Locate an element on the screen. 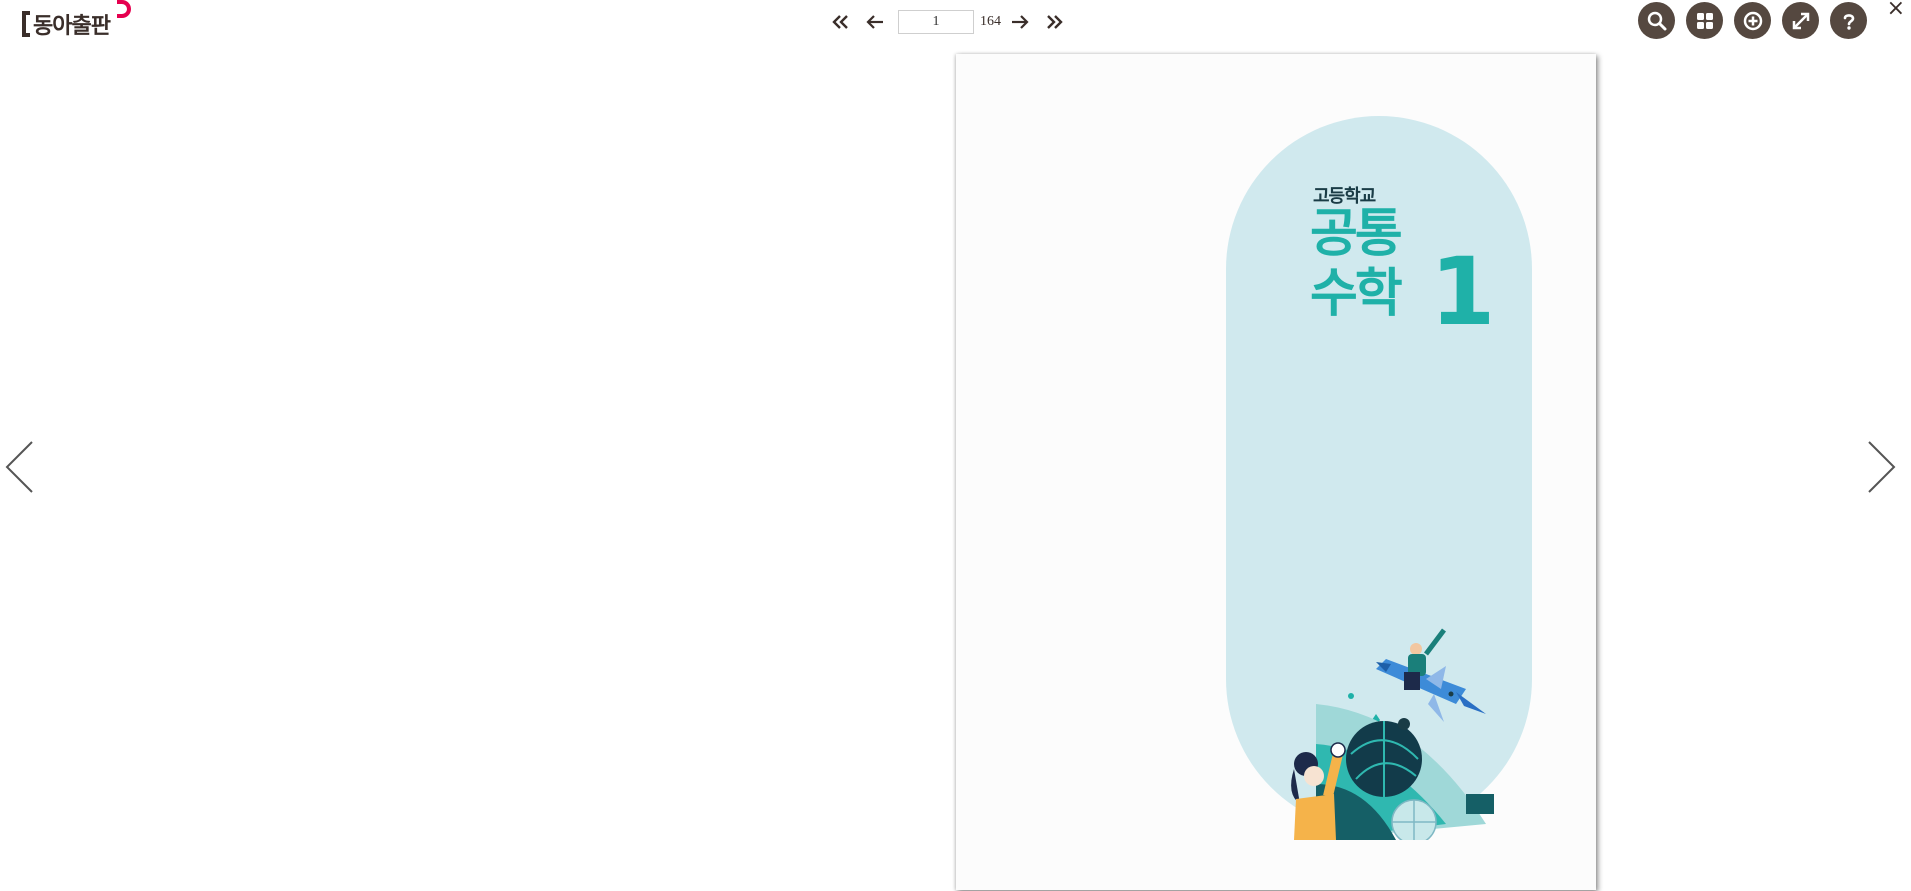  next-spread-arrow is located at coordinates (1882, 467).